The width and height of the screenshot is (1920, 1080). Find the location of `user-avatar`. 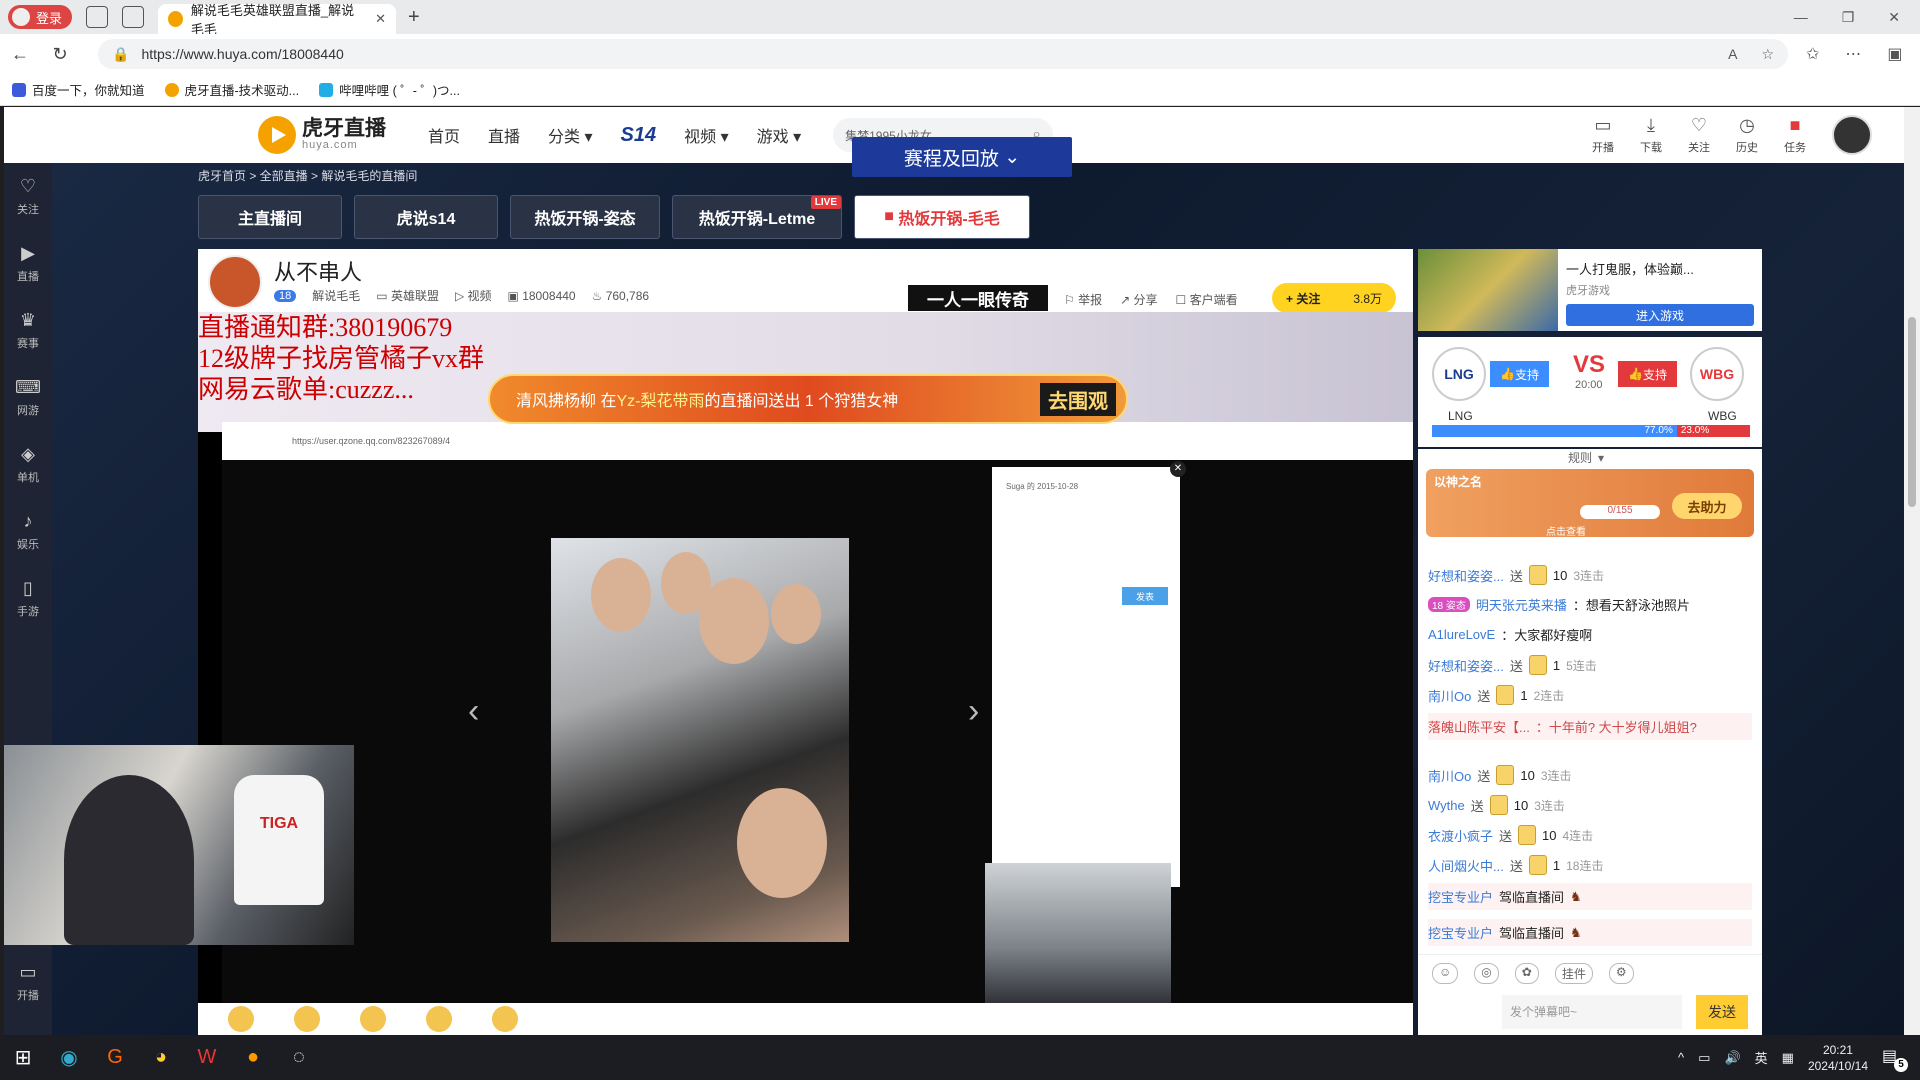

user-avatar is located at coordinates (1852, 135).